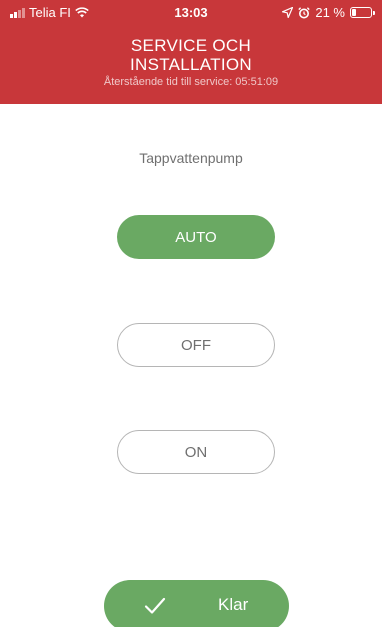 The width and height of the screenshot is (382, 627). I want to click on checkmark-icon, so click(155, 605).